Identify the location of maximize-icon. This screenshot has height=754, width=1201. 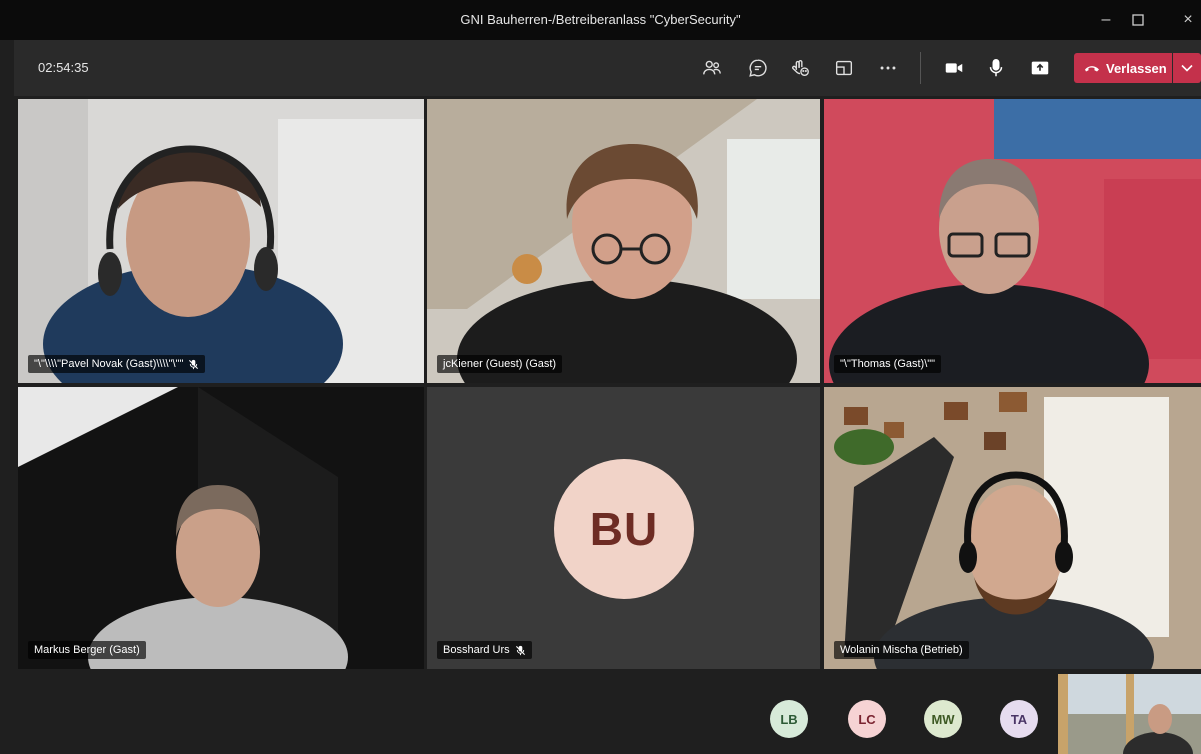
(1138, 20).